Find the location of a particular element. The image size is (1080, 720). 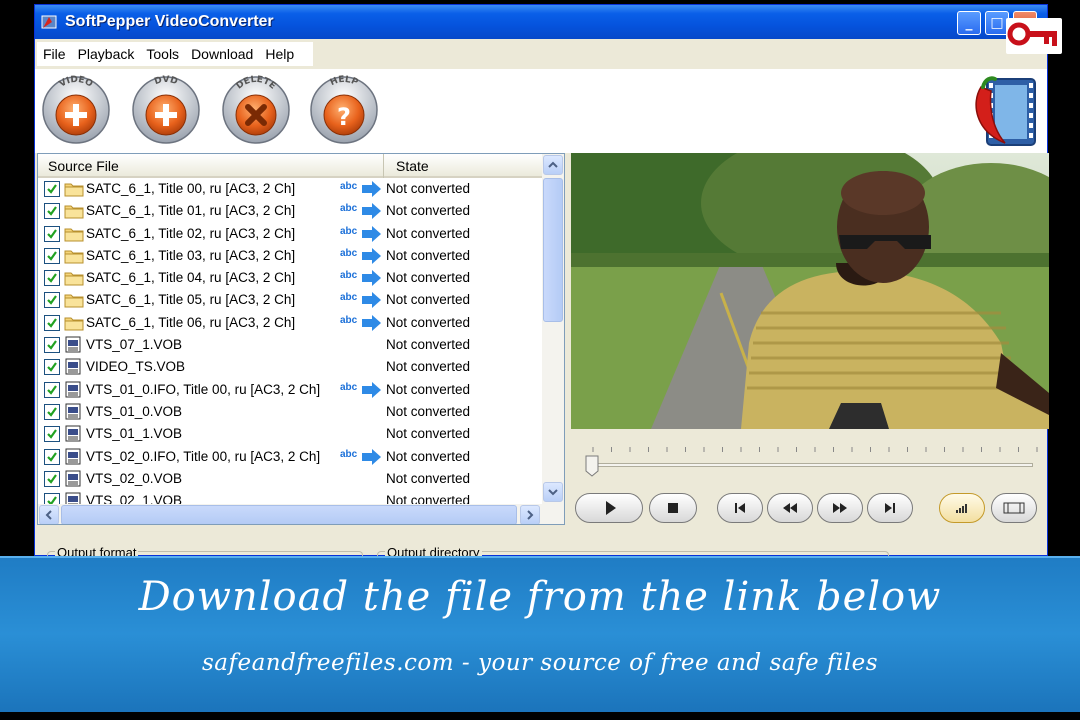

file-name: SATC_6_1, Title 01, ru [AC3, 2 Ch] is located at coordinates (191, 211).